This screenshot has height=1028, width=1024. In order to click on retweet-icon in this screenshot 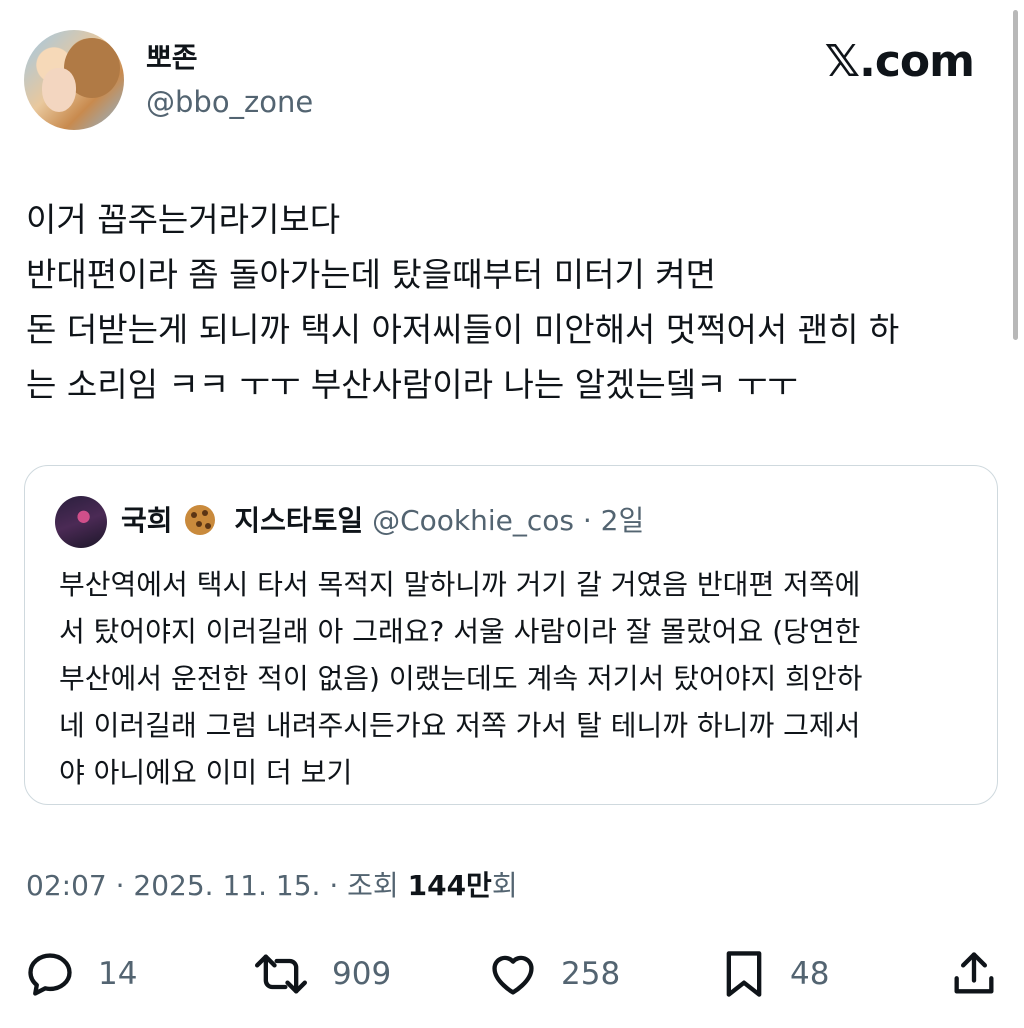, I will do `click(281, 974)`.